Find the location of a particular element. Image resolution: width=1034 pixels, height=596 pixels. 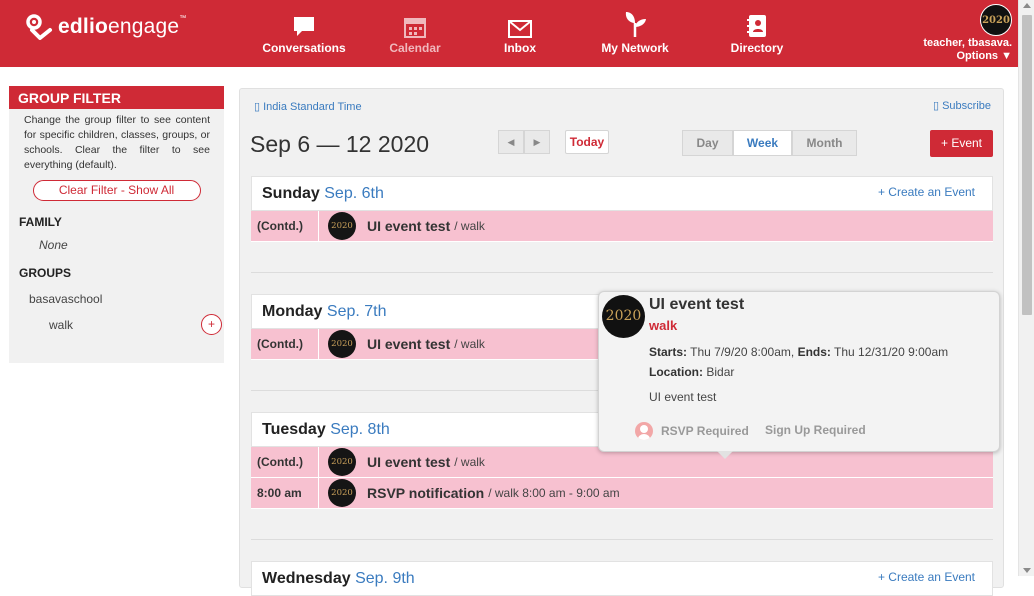

logo-text: edlioengage™ is located at coordinates (122, 26).